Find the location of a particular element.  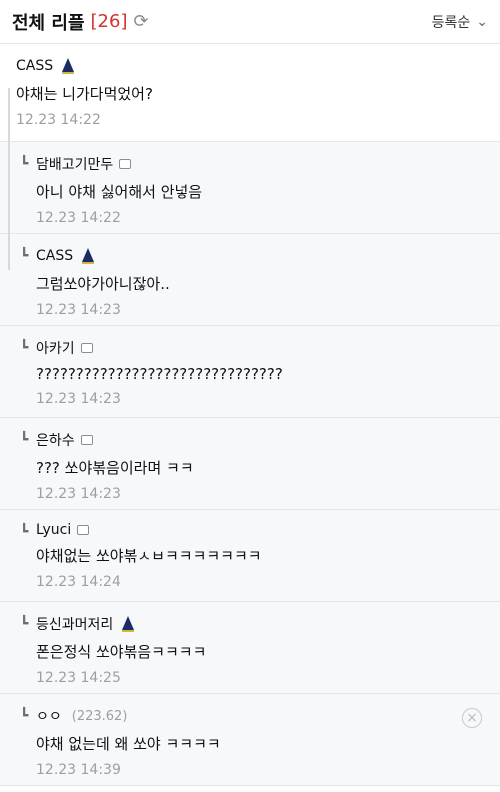

reply-item: ┗ 등신과머저리 폰은정식 쏘야볶음ㅋㅋㅋㅋ 12.23 14:25 is located at coordinates (250, 648).